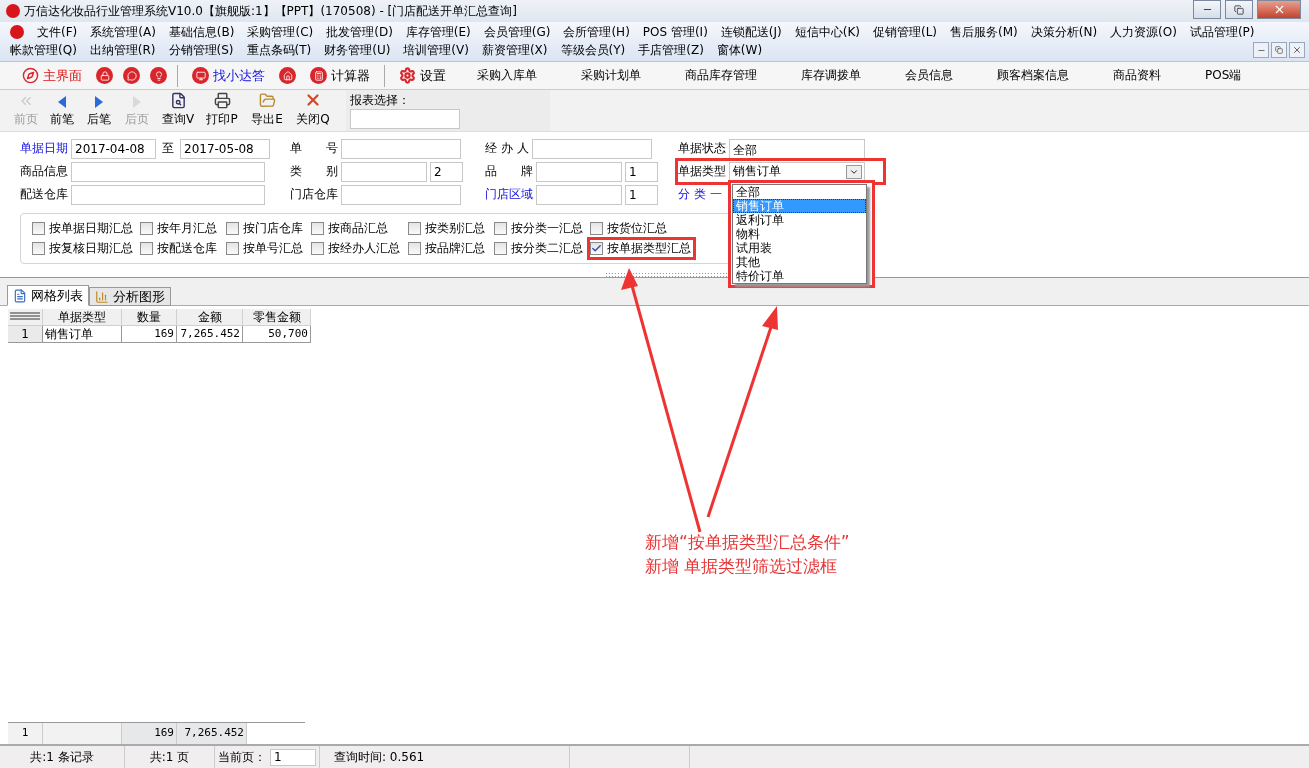 The width and height of the screenshot is (1309, 768). What do you see at coordinates (405, 119) in the screenshot?
I see `report-select-field` at bounding box center [405, 119].